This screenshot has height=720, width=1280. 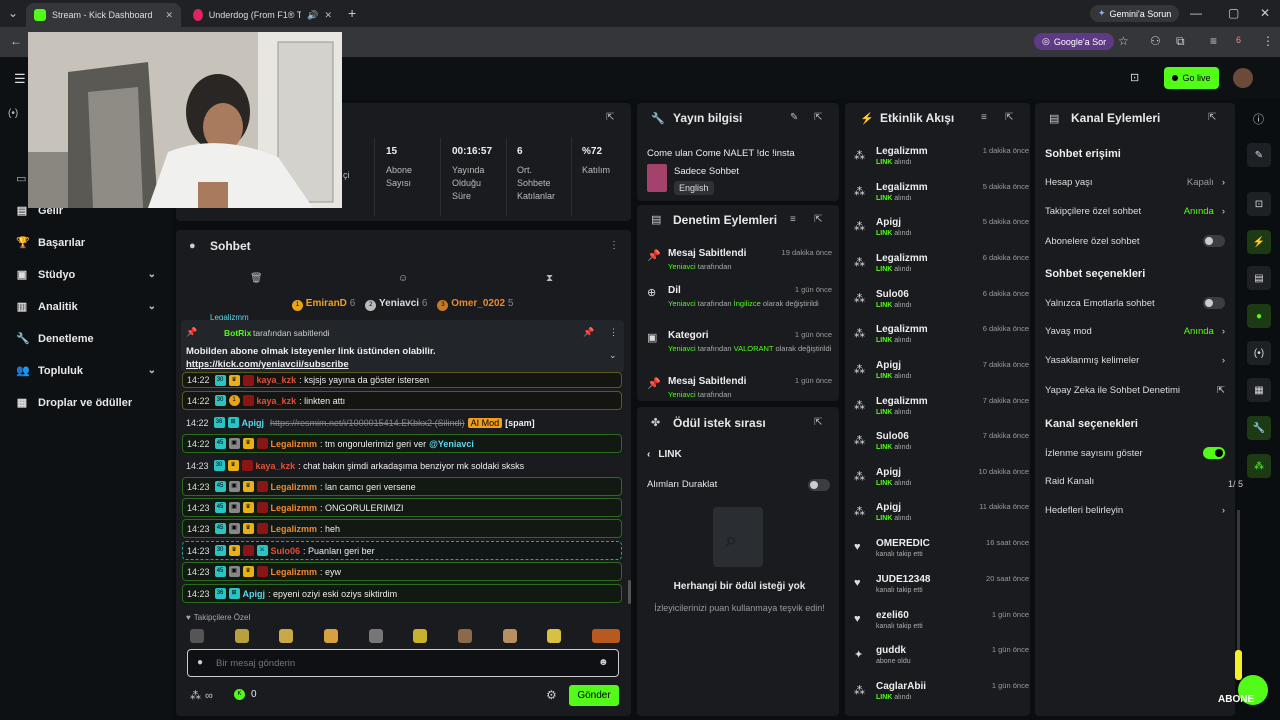 What do you see at coordinates (103, 15) in the screenshot?
I see `tab-kick-dashboard: Stream - Kick Dashboard ✕` at bounding box center [103, 15].